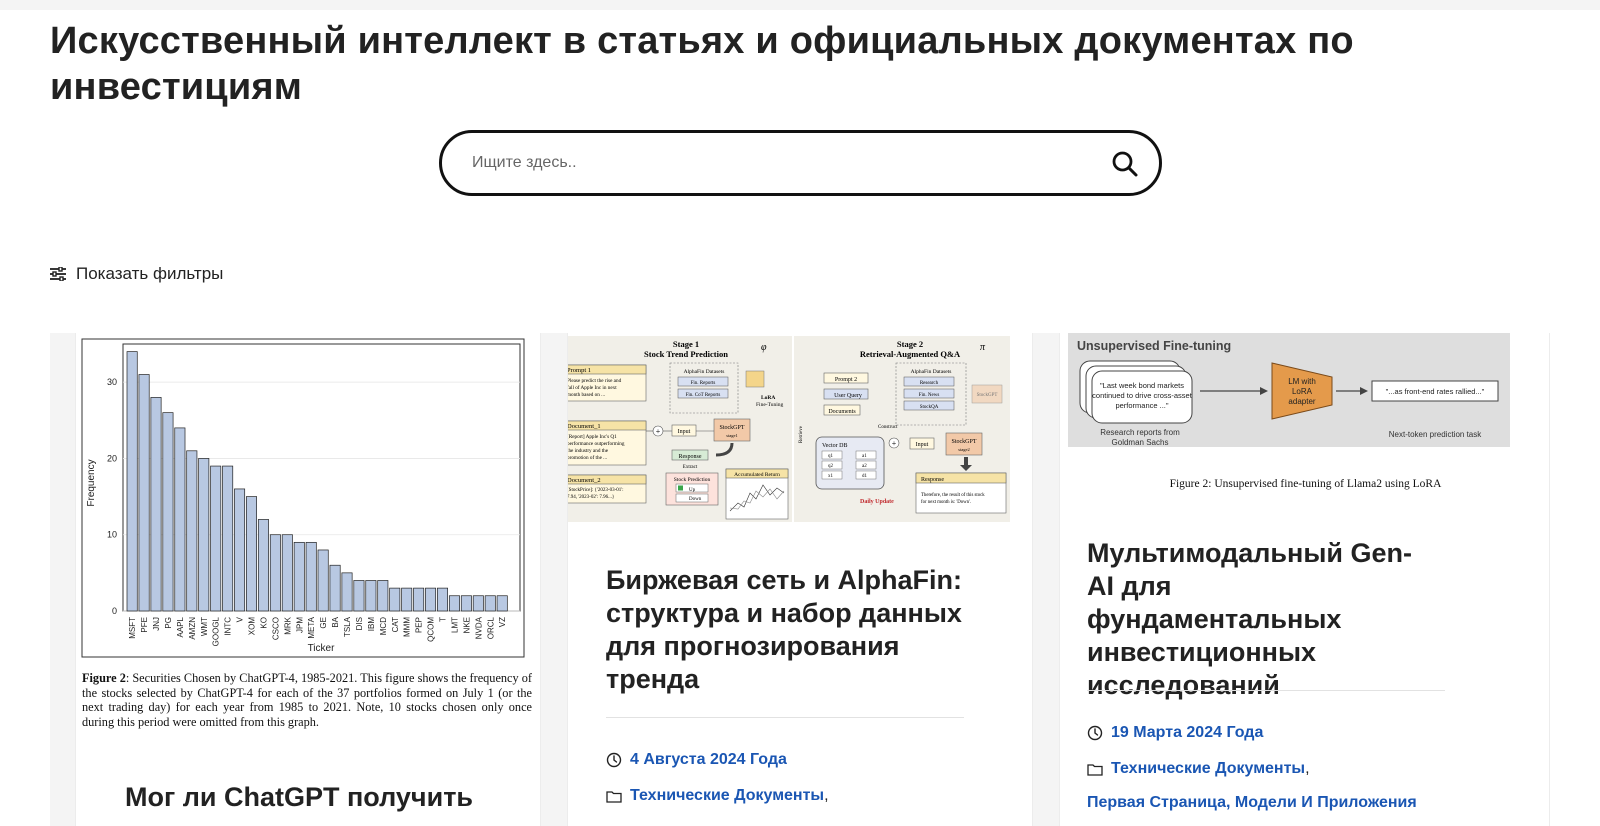  Describe the element at coordinates (846, 380) in the screenshot. I see `prompt2-label: Prompt 2` at that location.